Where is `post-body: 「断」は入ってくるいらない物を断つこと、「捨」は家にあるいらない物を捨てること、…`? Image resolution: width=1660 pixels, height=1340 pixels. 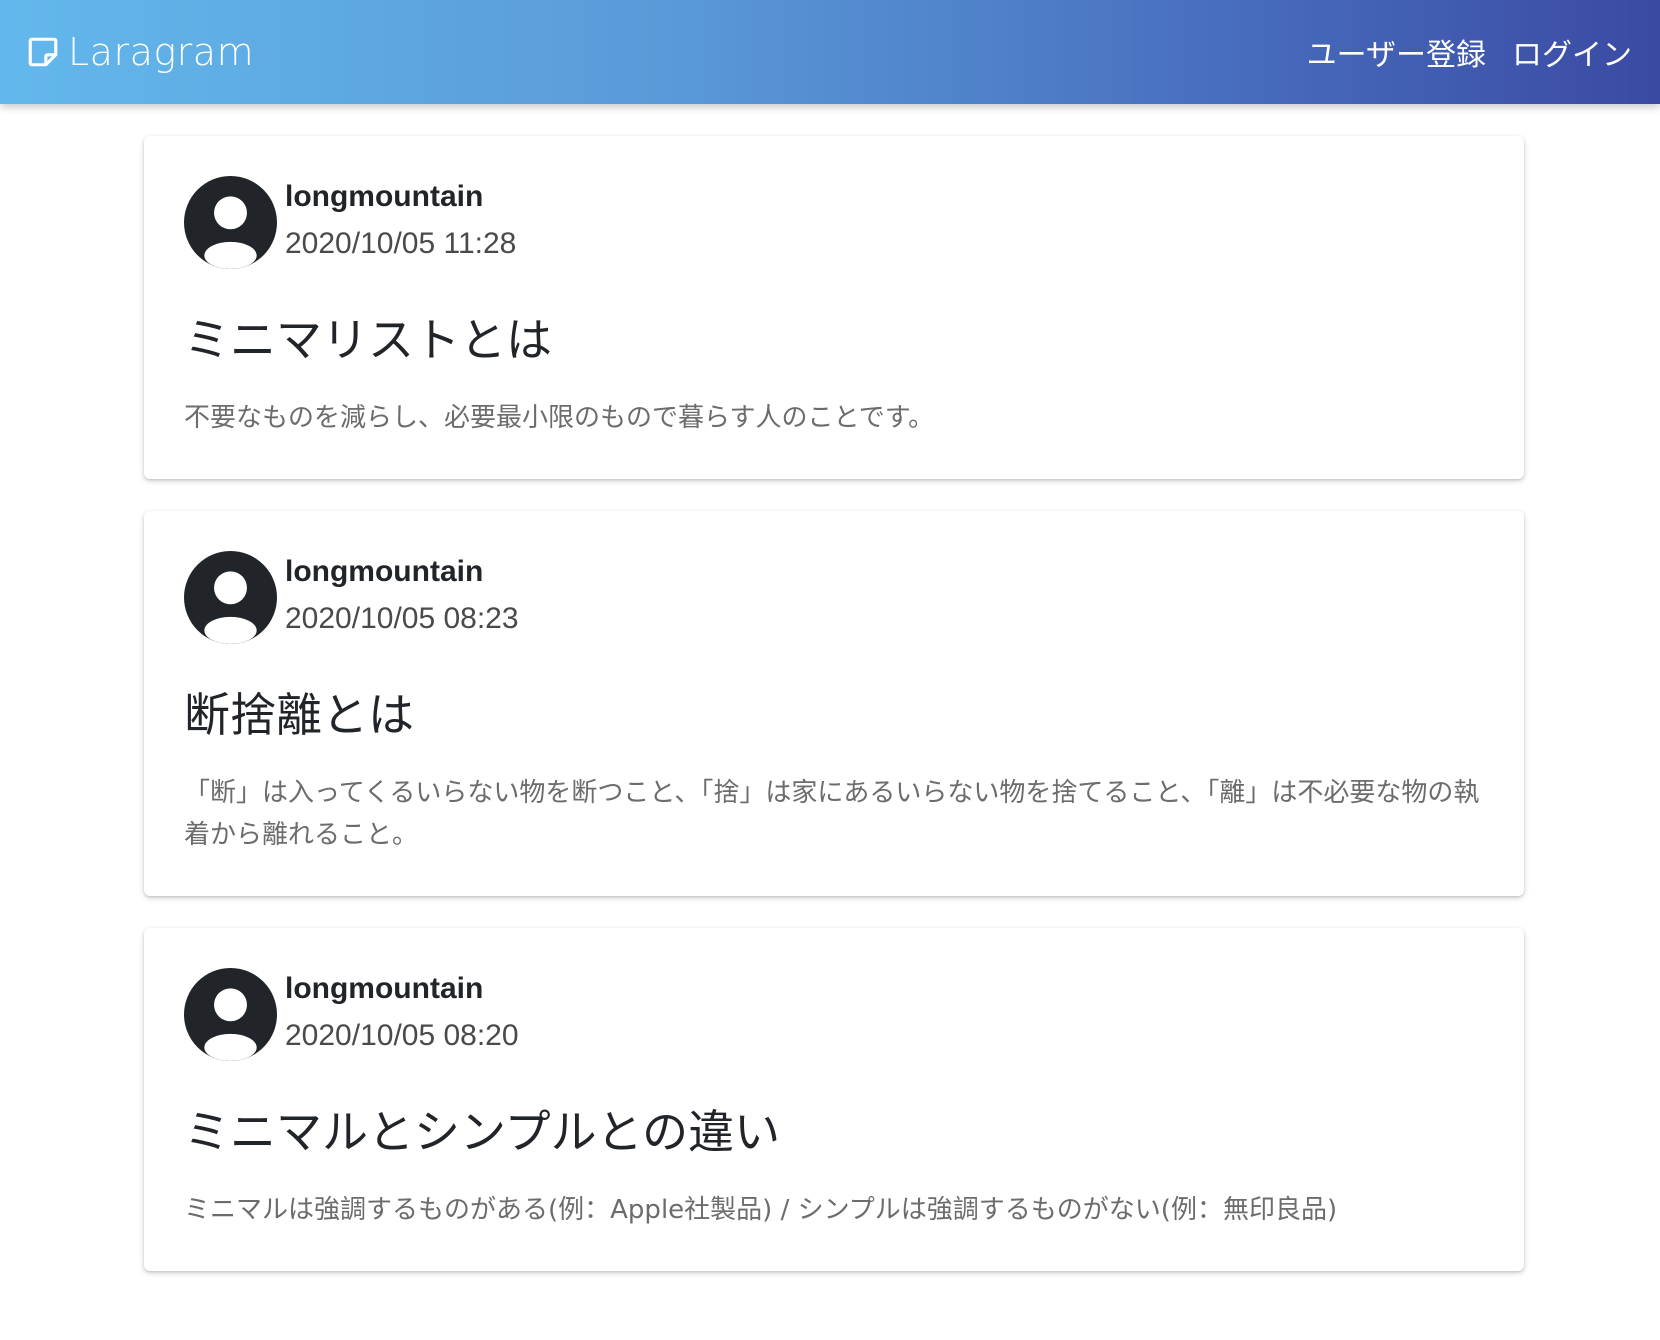
post-body: 「断」は入ってくるいらない物を断つこと、「捨」は家にあるいらない物を捨てること、… is located at coordinates (832, 814).